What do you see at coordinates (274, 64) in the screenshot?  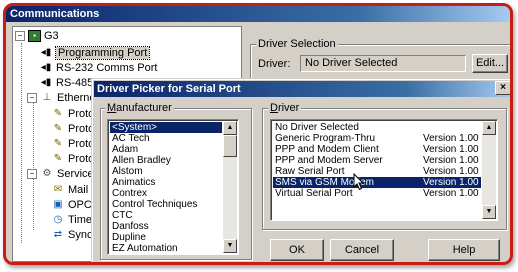 I see `driver-label: Driver:` at bounding box center [274, 64].